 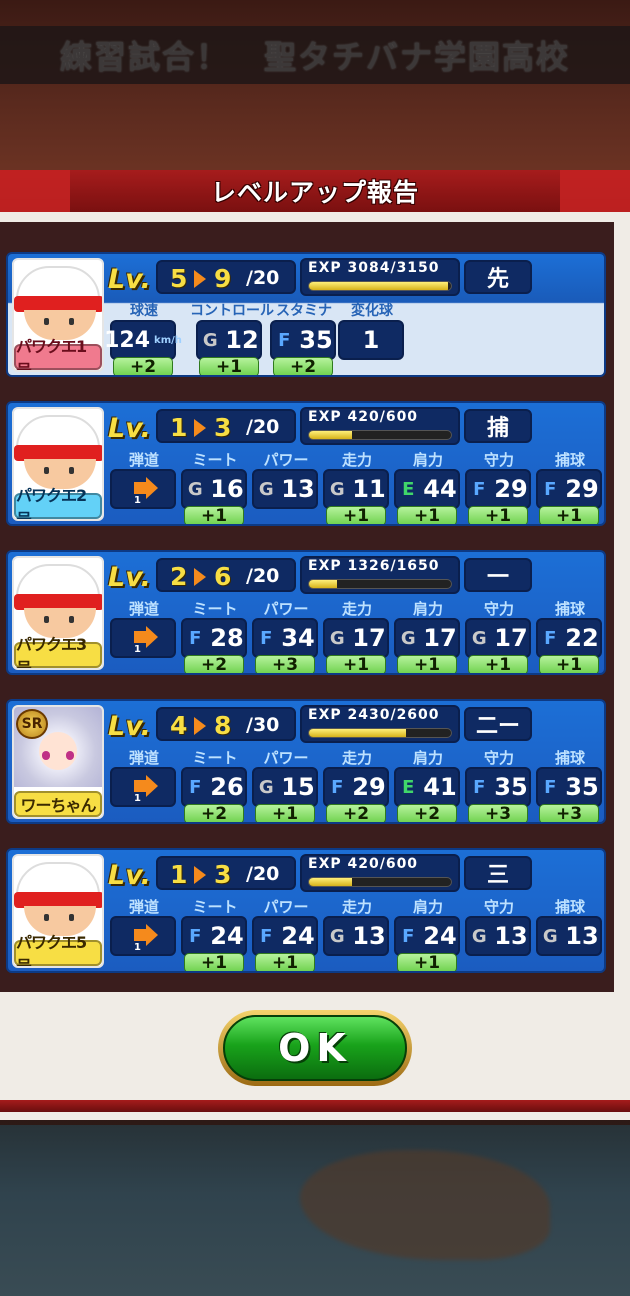 What do you see at coordinates (498, 873) in the screenshot?
I see `position-badge: 三` at bounding box center [498, 873].